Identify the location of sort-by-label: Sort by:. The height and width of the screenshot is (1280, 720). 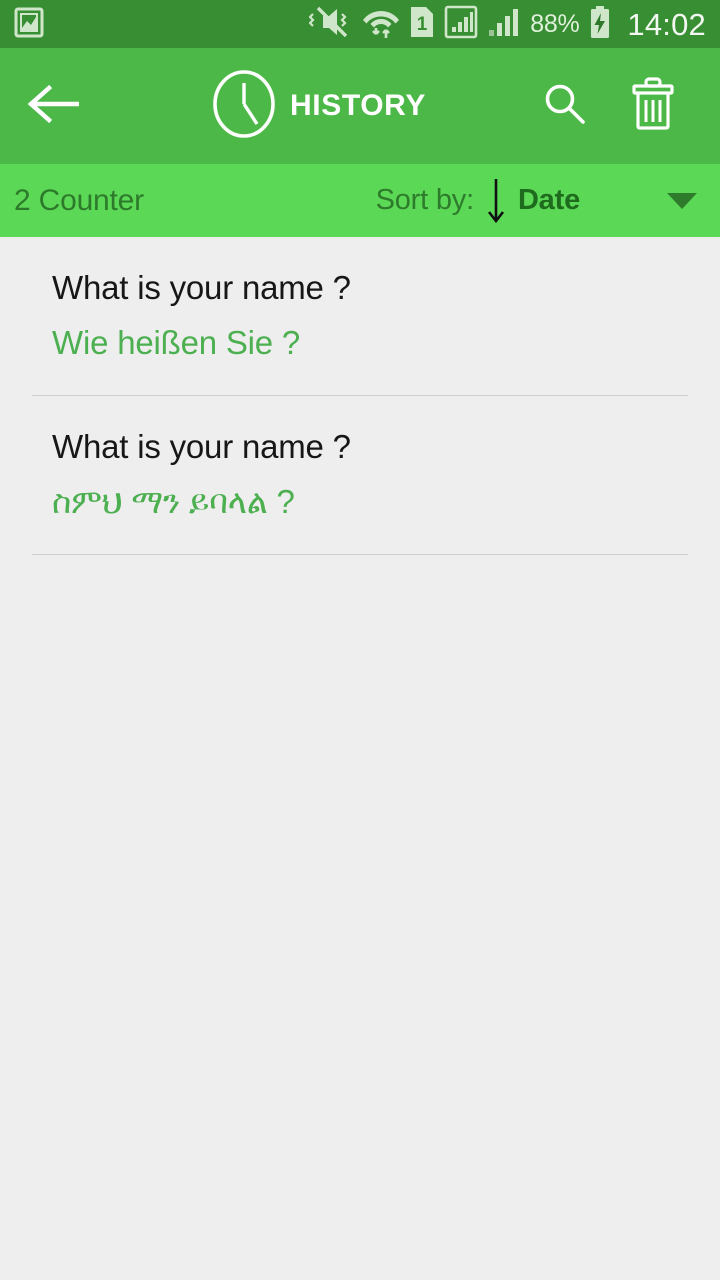
(425, 200).